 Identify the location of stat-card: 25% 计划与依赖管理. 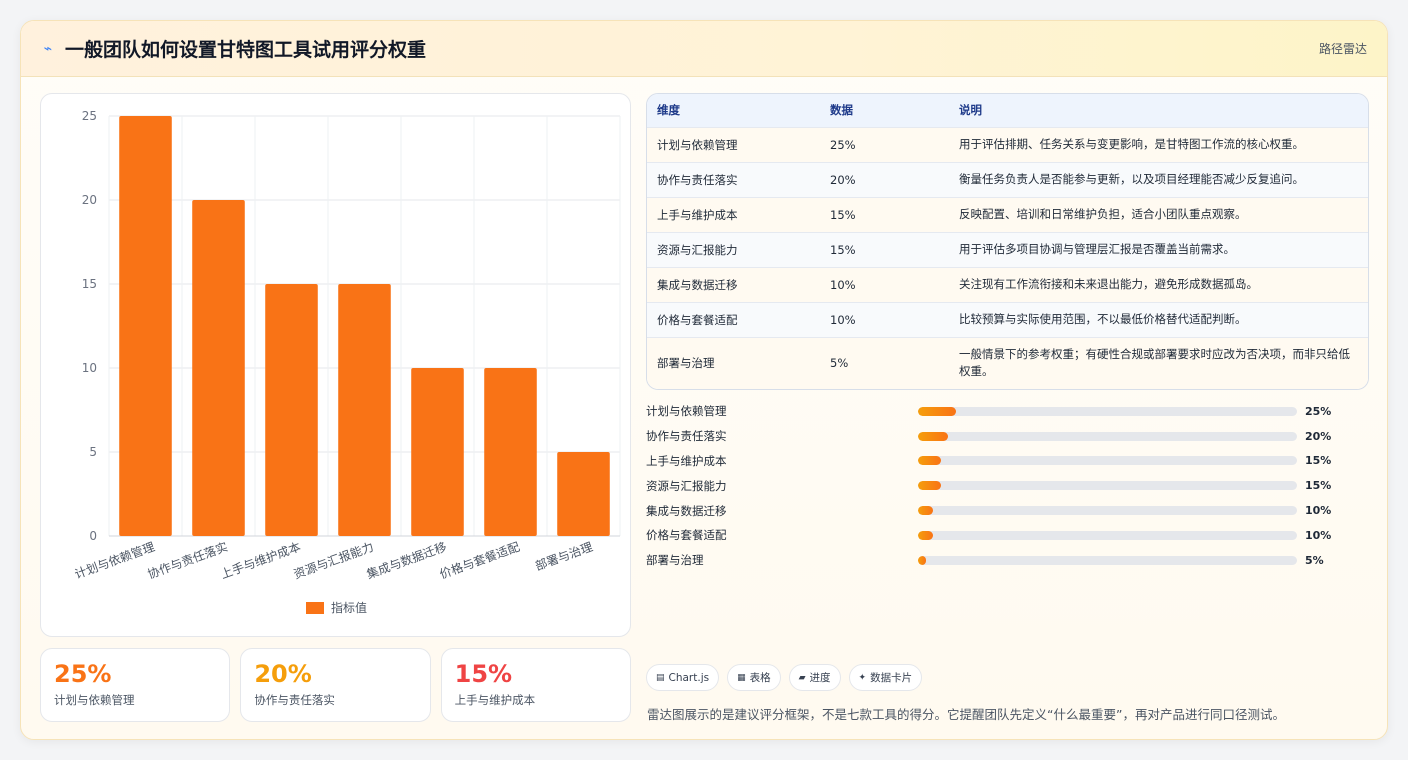
(135, 685).